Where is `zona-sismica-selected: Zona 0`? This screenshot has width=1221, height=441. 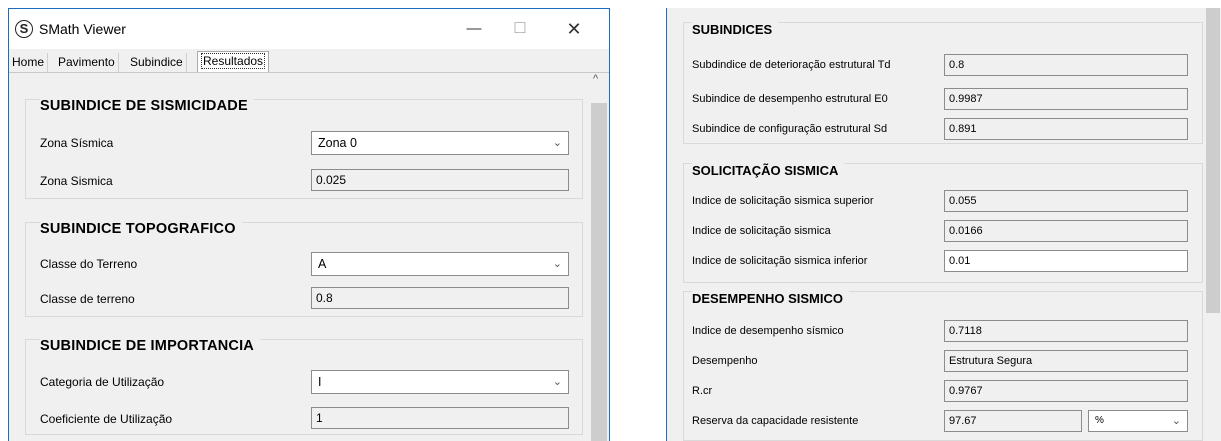
zona-sismica-selected: Zona 0 is located at coordinates (337, 143).